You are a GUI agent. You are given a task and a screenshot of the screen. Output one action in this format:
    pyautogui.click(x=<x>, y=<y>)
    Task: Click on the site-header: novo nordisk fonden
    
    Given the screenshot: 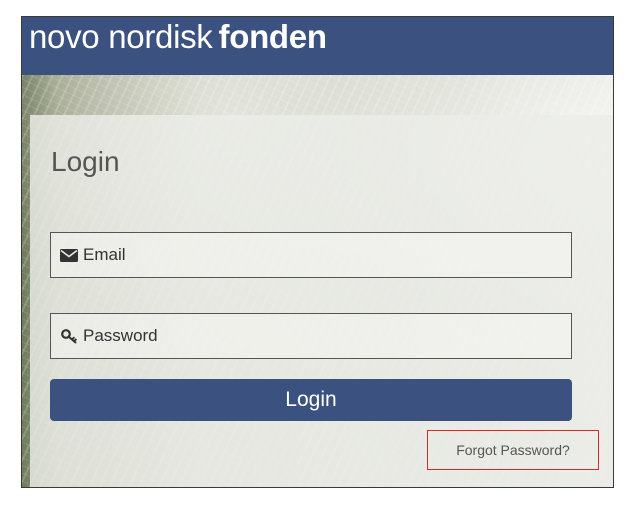 What is the action you would take?
    pyautogui.click(x=317, y=46)
    